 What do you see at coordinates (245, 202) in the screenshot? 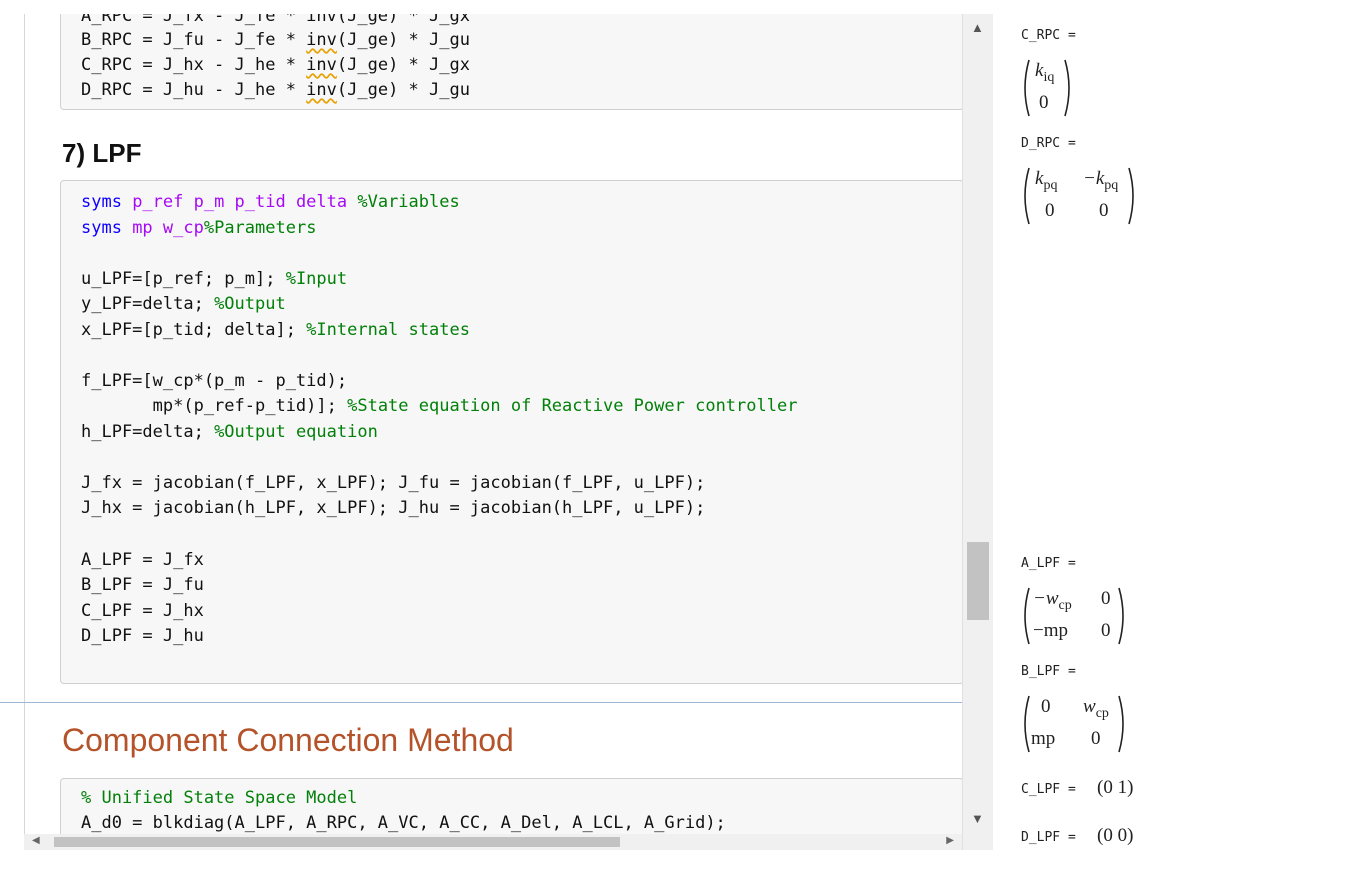
I see `command-args: p_ref p_m p_tid delta` at bounding box center [245, 202].